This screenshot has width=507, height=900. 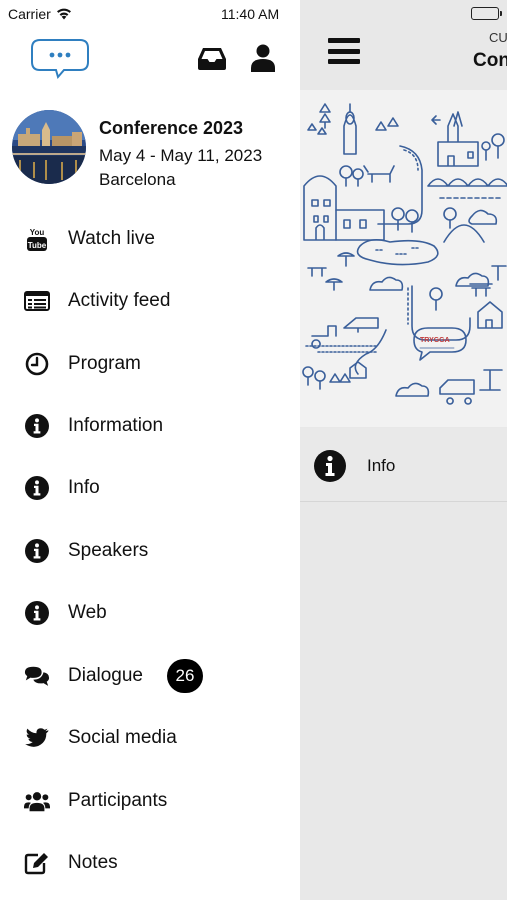 What do you see at coordinates (37, 364) in the screenshot?
I see `clock-icon` at bounding box center [37, 364].